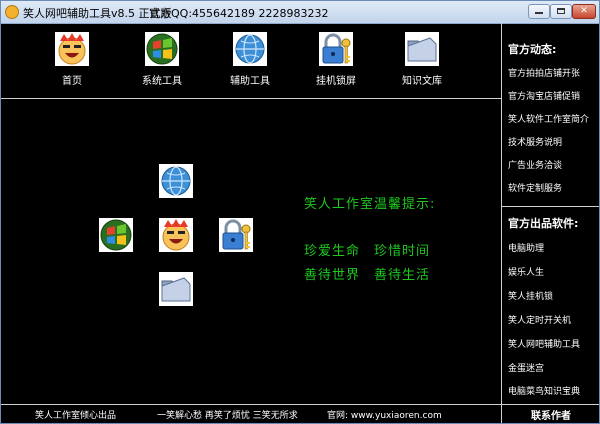  I want to click on tip-treat-world: 善待世界, so click(332, 275).